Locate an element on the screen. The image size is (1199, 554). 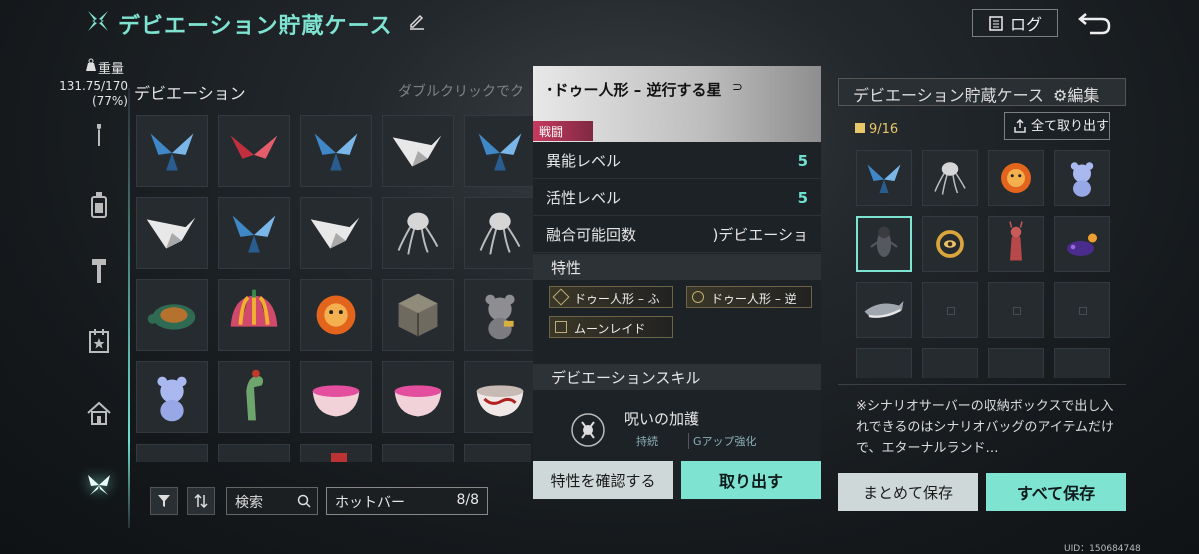
more-icon: ⊃ is located at coordinates (737, 87).